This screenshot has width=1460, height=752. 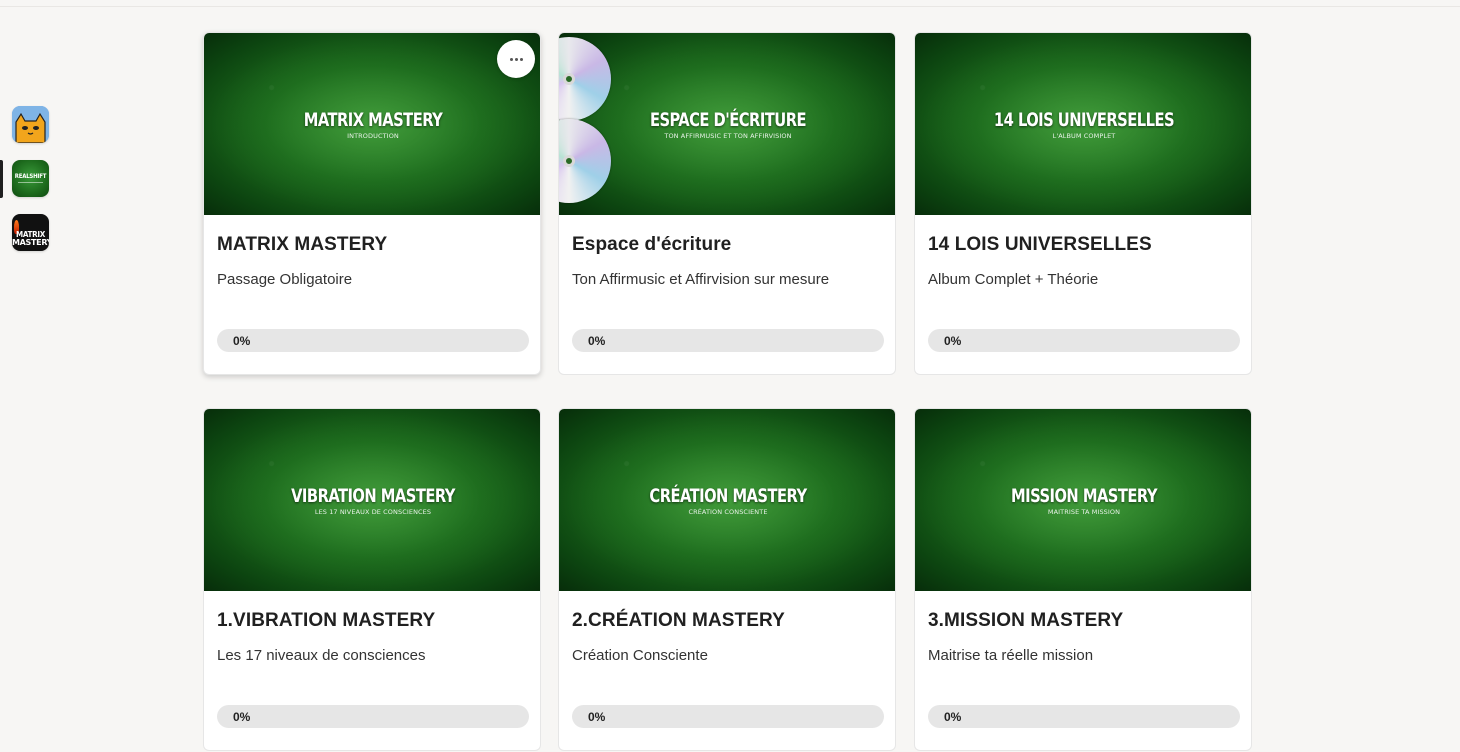 I want to click on thumbnail-title: MATRIX MASTERY, so click(x=373, y=120).